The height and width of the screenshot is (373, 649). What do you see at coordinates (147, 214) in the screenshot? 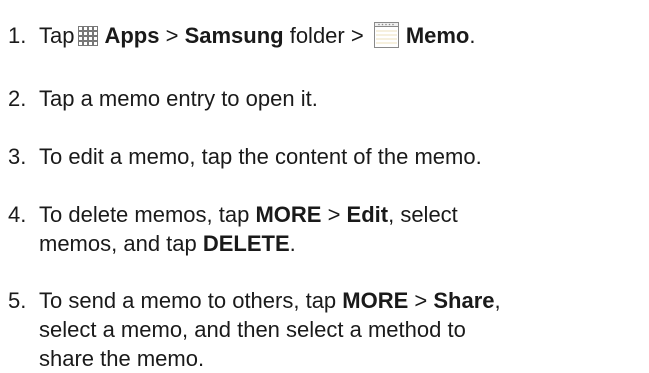
I see `text-fragment: To delete memos, tap` at bounding box center [147, 214].